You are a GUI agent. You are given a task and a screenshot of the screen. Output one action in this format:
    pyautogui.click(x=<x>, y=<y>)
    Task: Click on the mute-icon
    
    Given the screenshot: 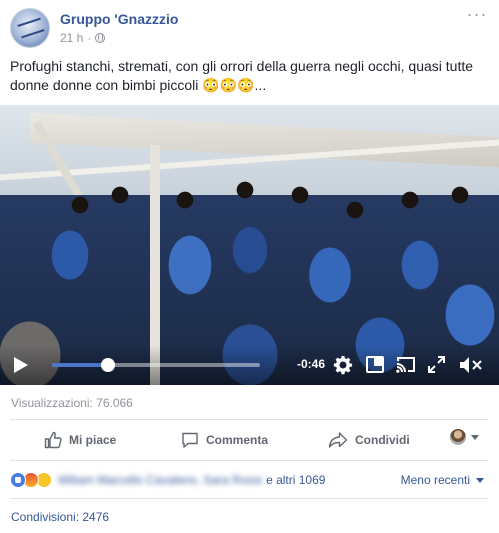 What is the action you would take?
    pyautogui.click(x=471, y=365)
    